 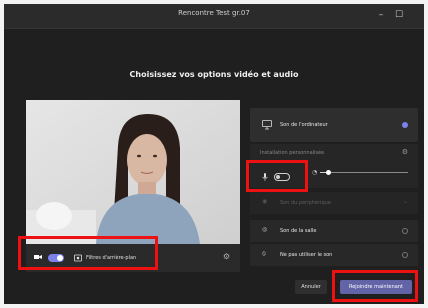 I want to click on window-title: Rencontre Test gr.07, so click(x=214, y=13).